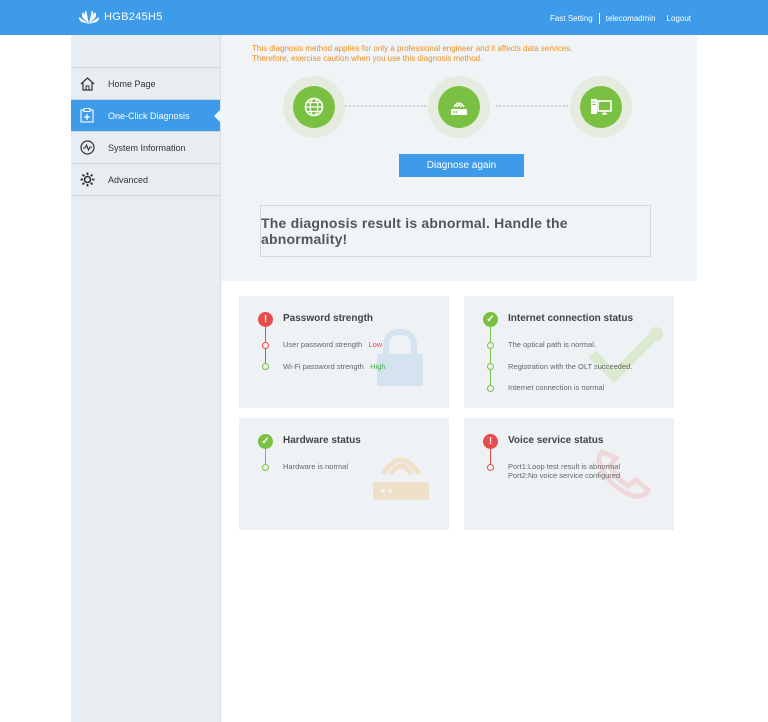  I want to click on model-name: HGB245H5, so click(133, 17).